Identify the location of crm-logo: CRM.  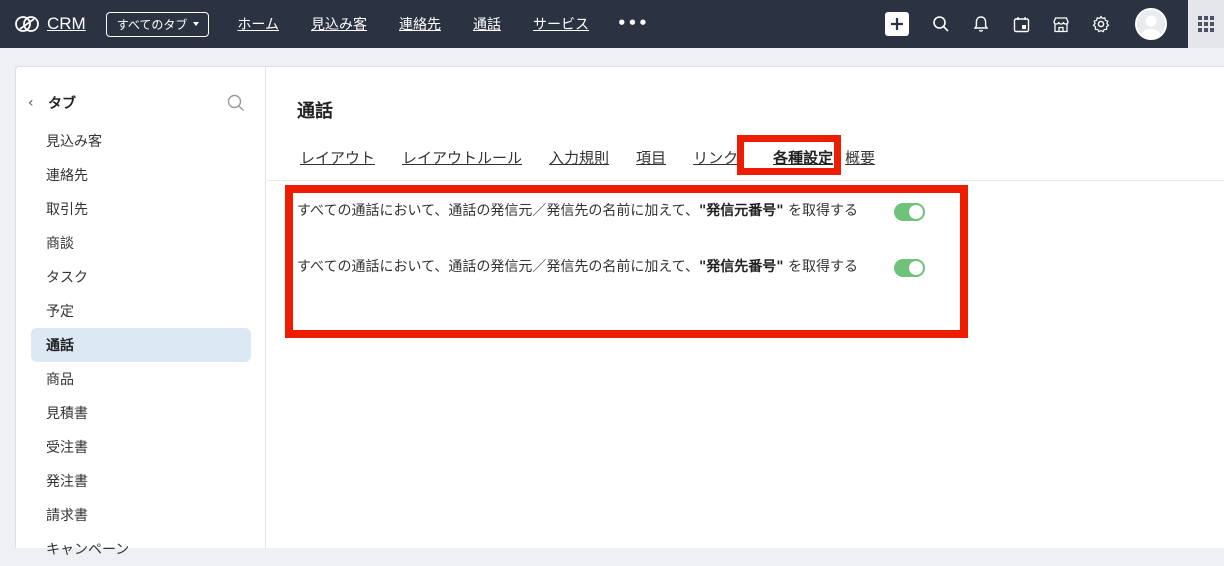
(50, 24).